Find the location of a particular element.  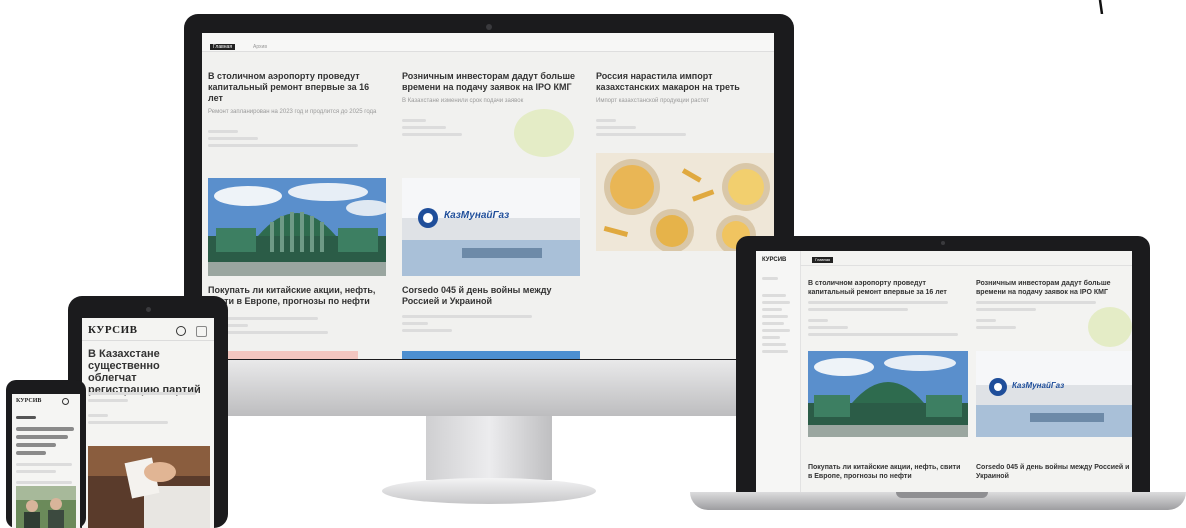

laptop-notch is located at coordinates (942, 495).